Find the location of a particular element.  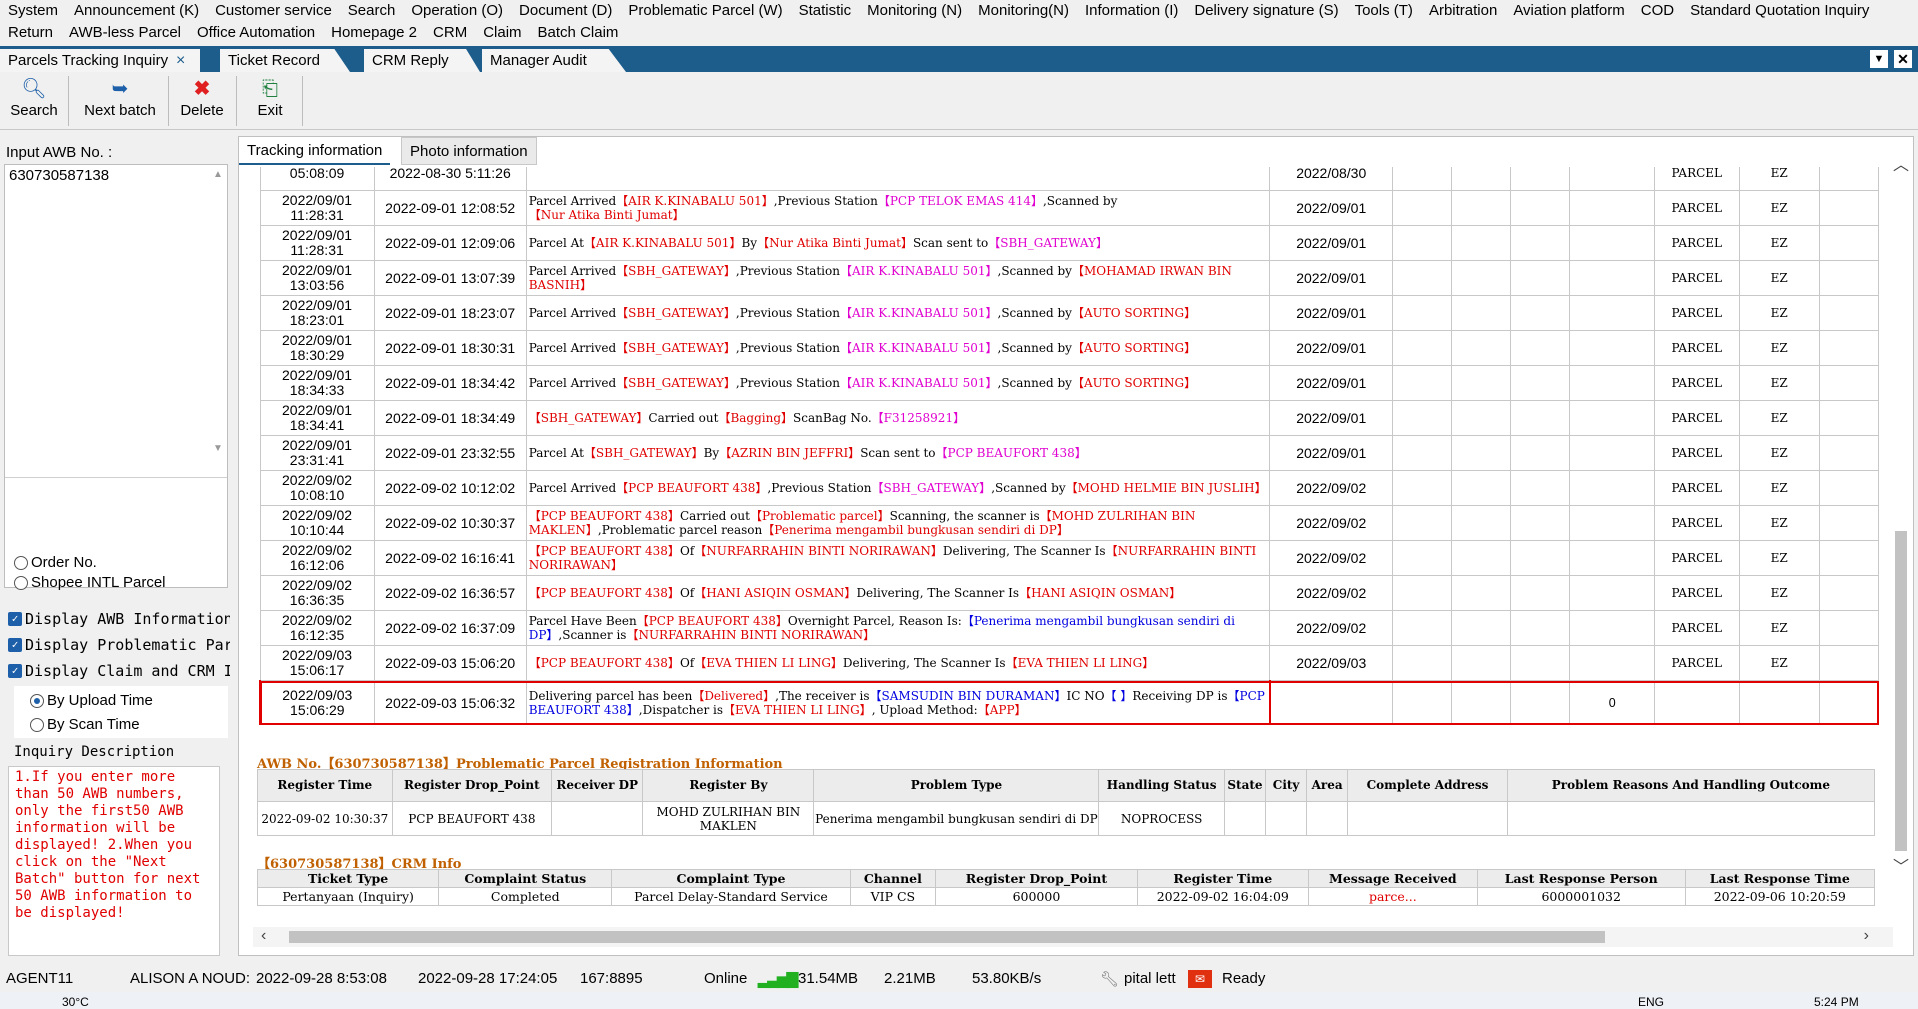

scroll-up-icon: ︿ is located at coordinates (1901, 163).